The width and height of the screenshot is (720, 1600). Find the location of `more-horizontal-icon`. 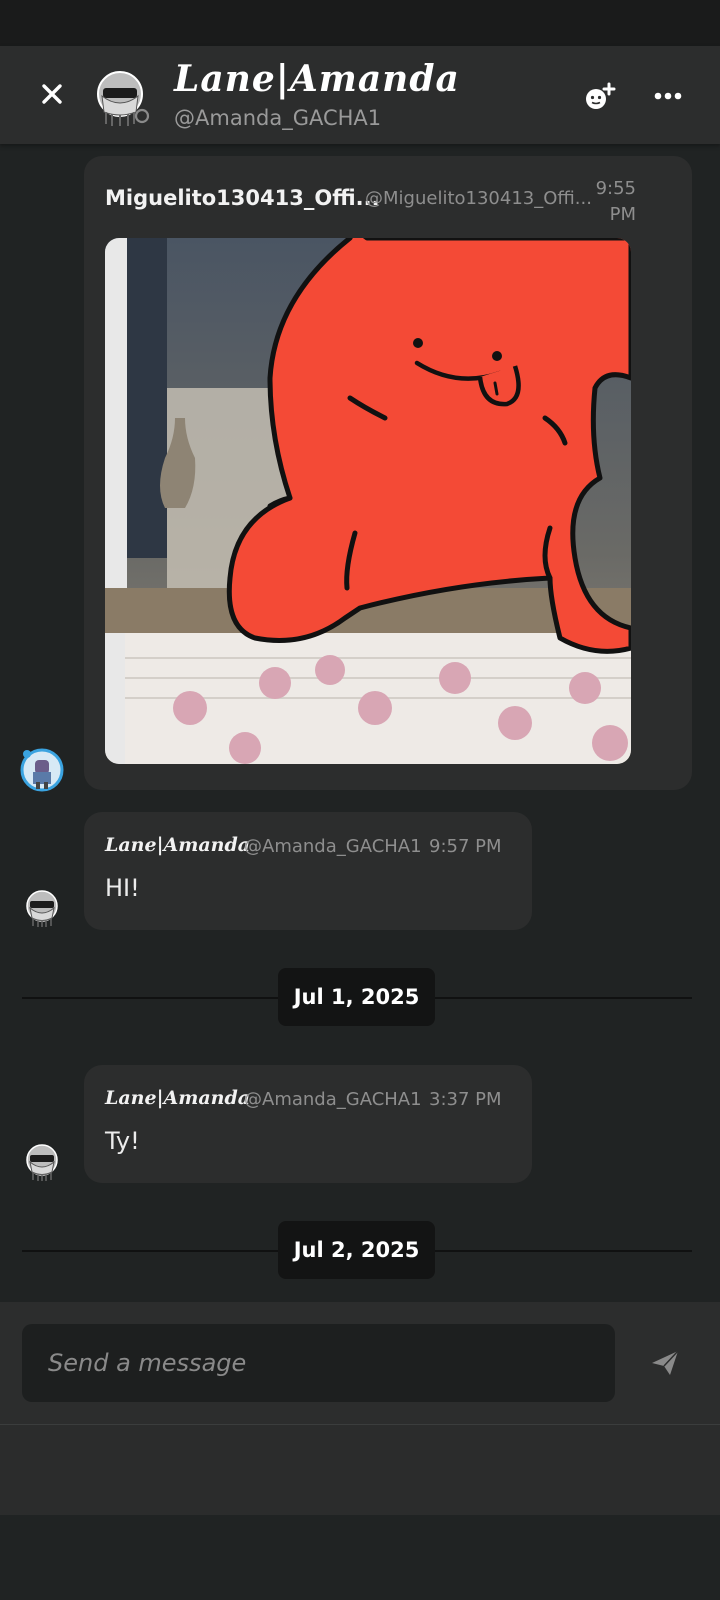

more-horizontal-icon is located at coordinates (668, 96).